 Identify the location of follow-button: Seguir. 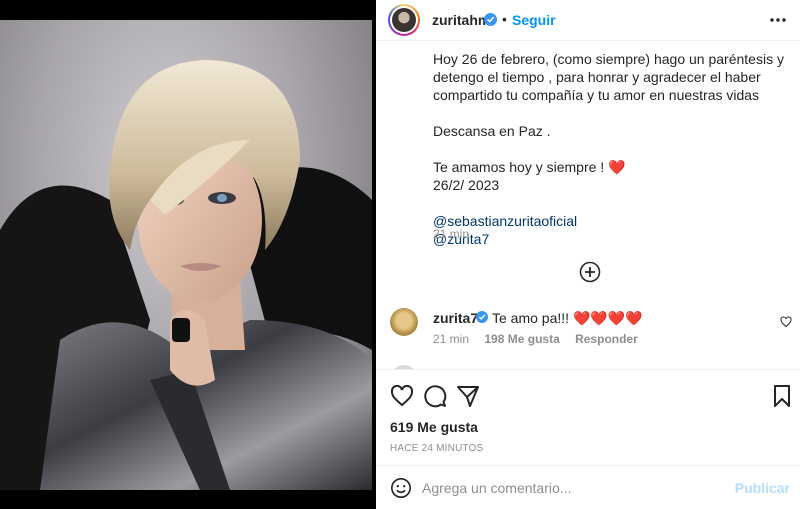
(534, 20).